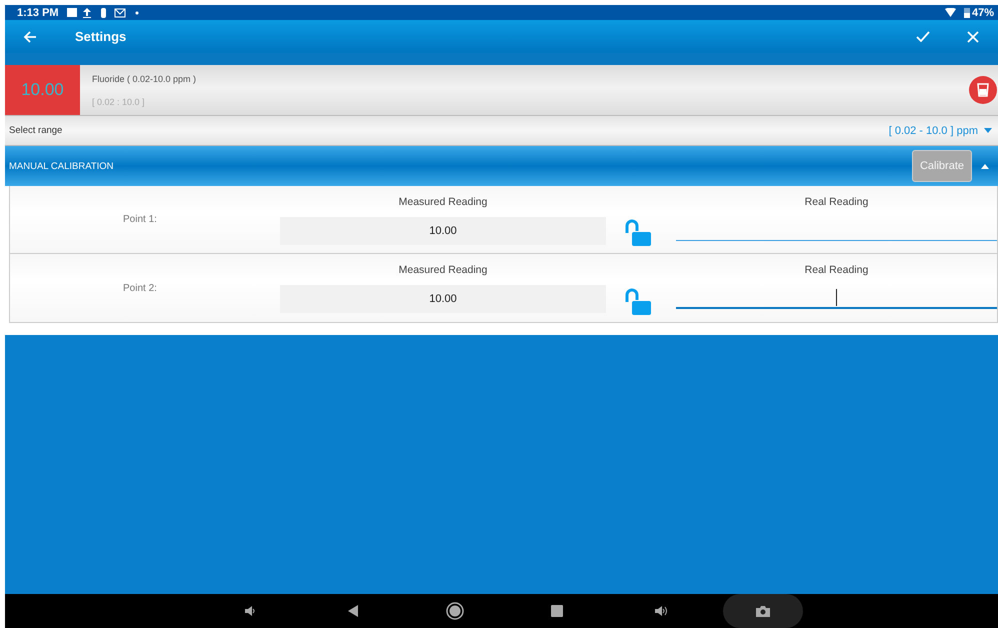  Describe the element at coordinates (983, 12) in the screenshot. I see `battery-percent: 47%` at that location.